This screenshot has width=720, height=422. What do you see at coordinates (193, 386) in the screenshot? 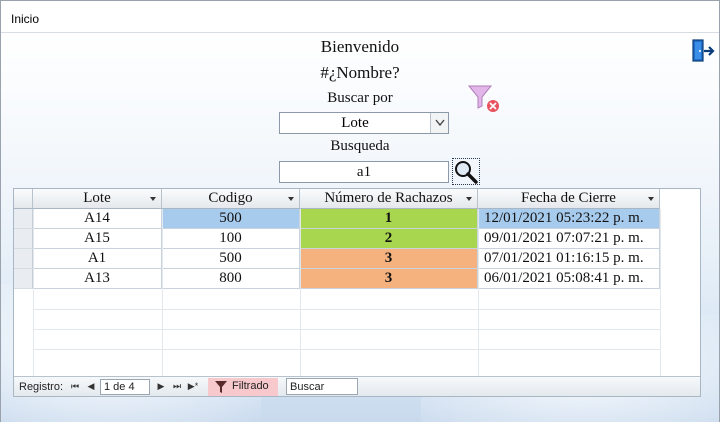
I see `new-record-icon: ▶*` at bounding box center [193, 386].